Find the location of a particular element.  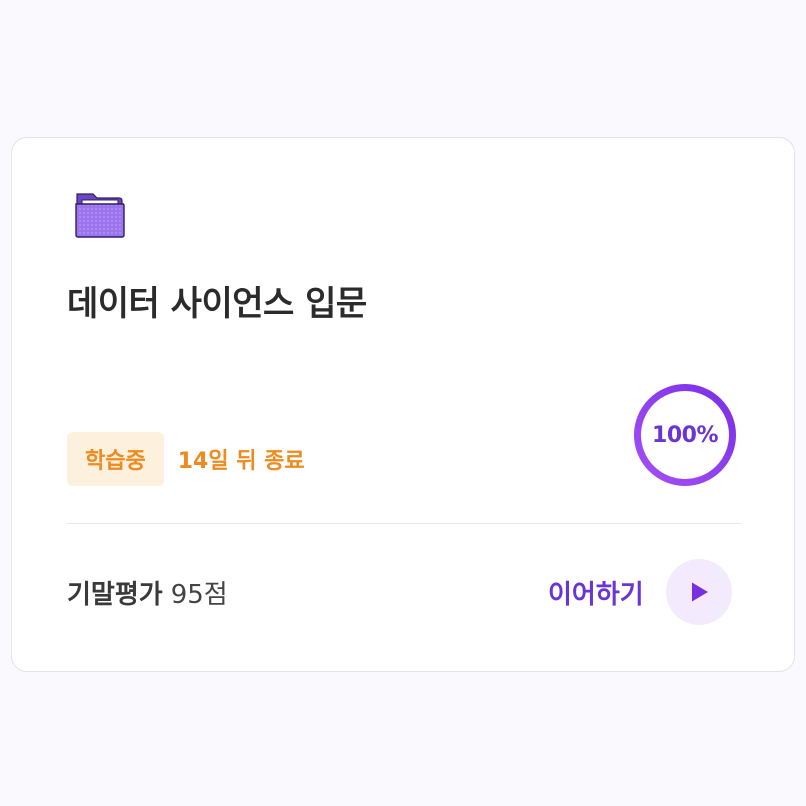

exam-label: 기말평가 is located at coordinates (115, 594).